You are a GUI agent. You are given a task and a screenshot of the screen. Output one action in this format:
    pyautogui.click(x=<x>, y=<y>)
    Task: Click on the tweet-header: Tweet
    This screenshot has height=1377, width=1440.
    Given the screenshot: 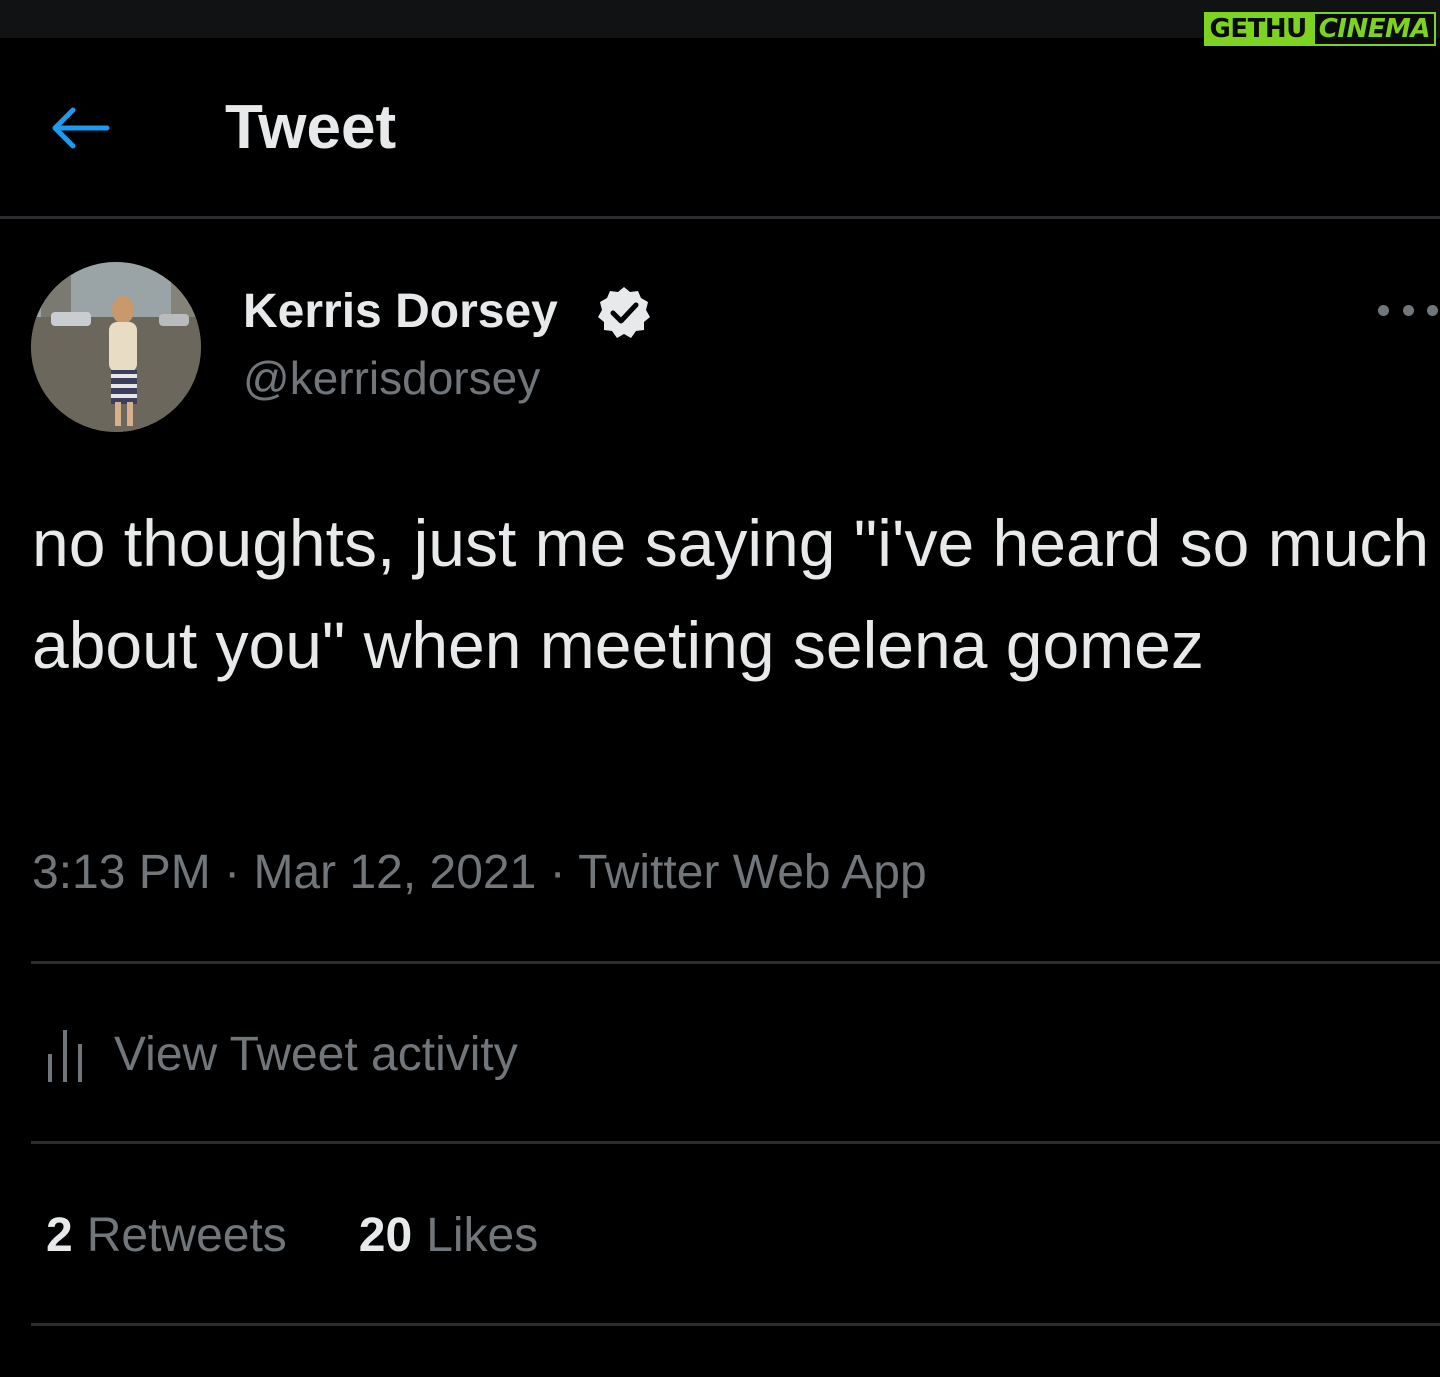 What is the action you would take?
    pyautogui.click(x=720, y=128)
    